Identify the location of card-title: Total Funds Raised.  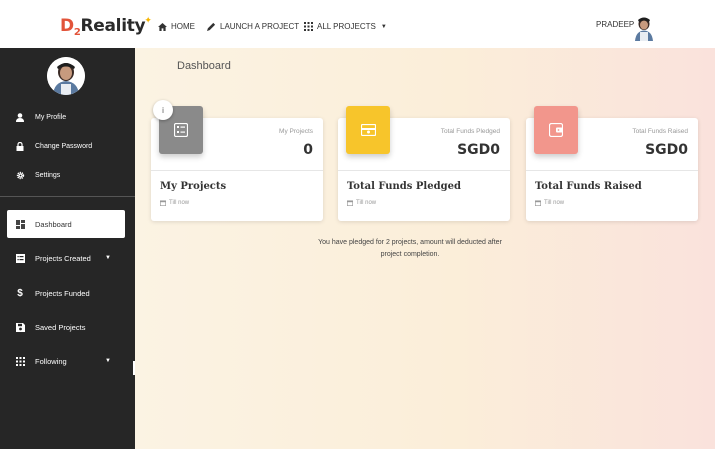
(588, 186).